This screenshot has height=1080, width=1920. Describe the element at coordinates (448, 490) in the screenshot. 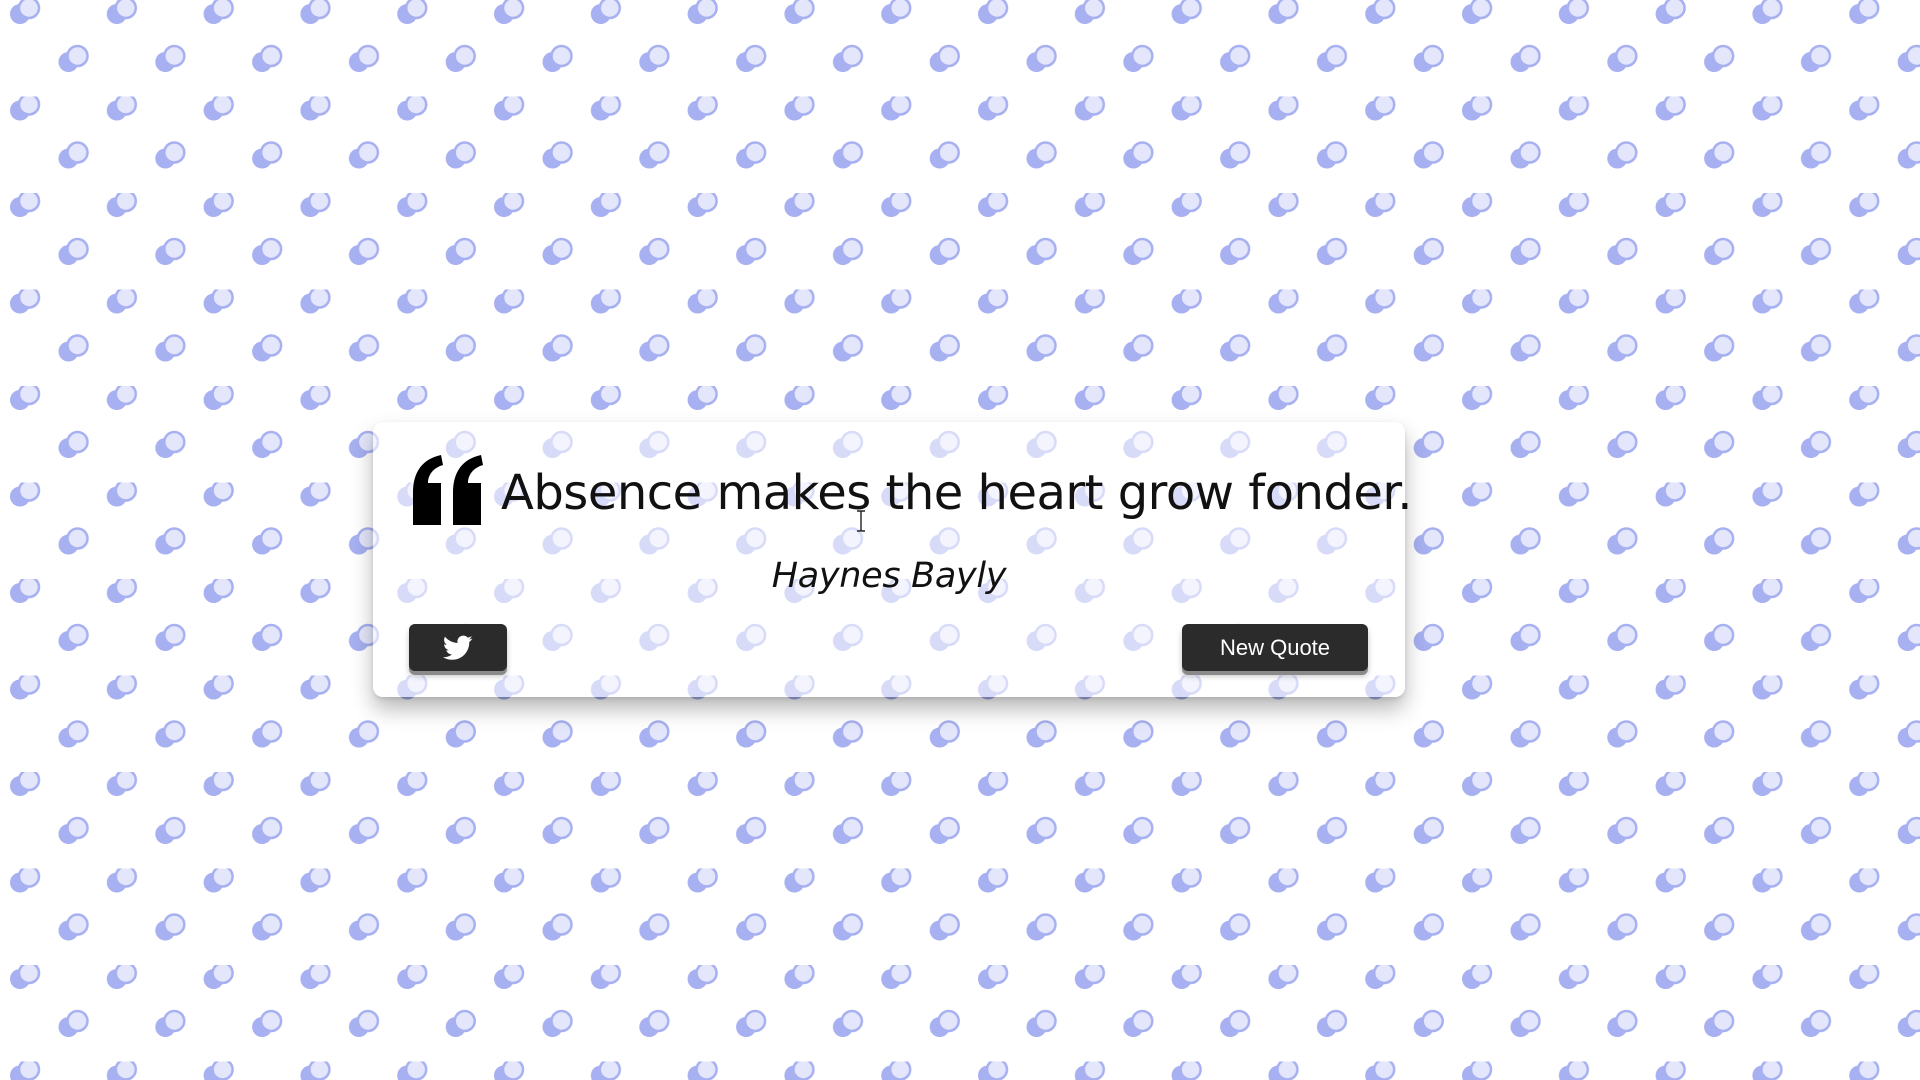

I see `quote-left-icon` at that location.